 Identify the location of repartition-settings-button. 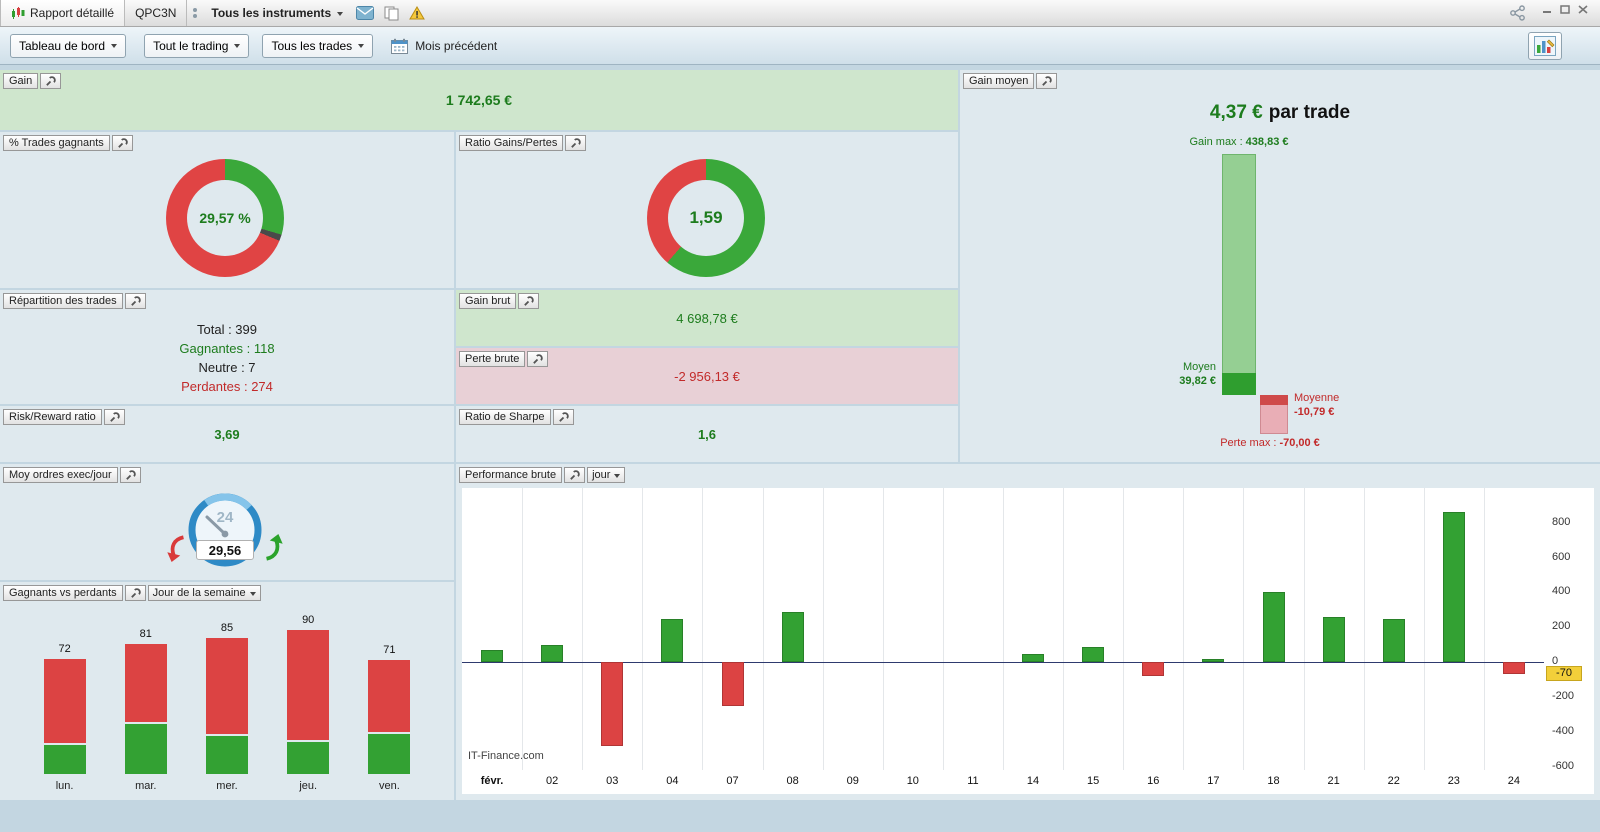
(135, 301).